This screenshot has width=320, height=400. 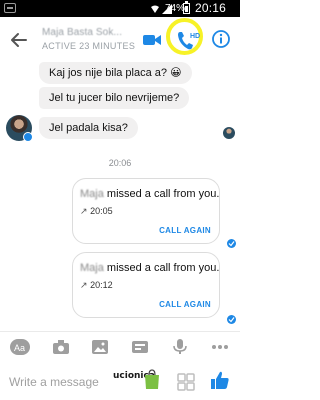 What do you see at coordinates (120, 40) in the screenshot?
I see `conversation-header: Maja Basta Sok... ACTIVE 23 MINUTES HD` at bounding box center [120, 40].